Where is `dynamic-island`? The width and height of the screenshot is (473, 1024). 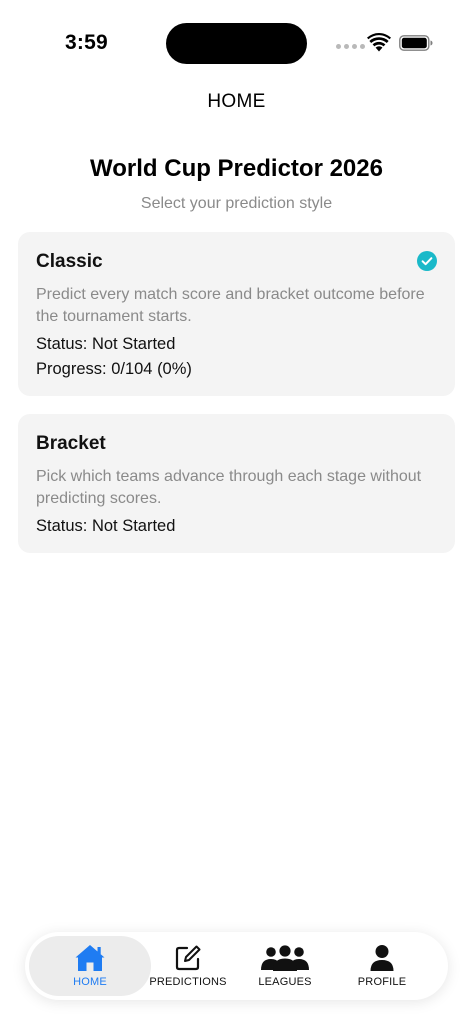
dynamic-island is located at coordinates (236, 43).